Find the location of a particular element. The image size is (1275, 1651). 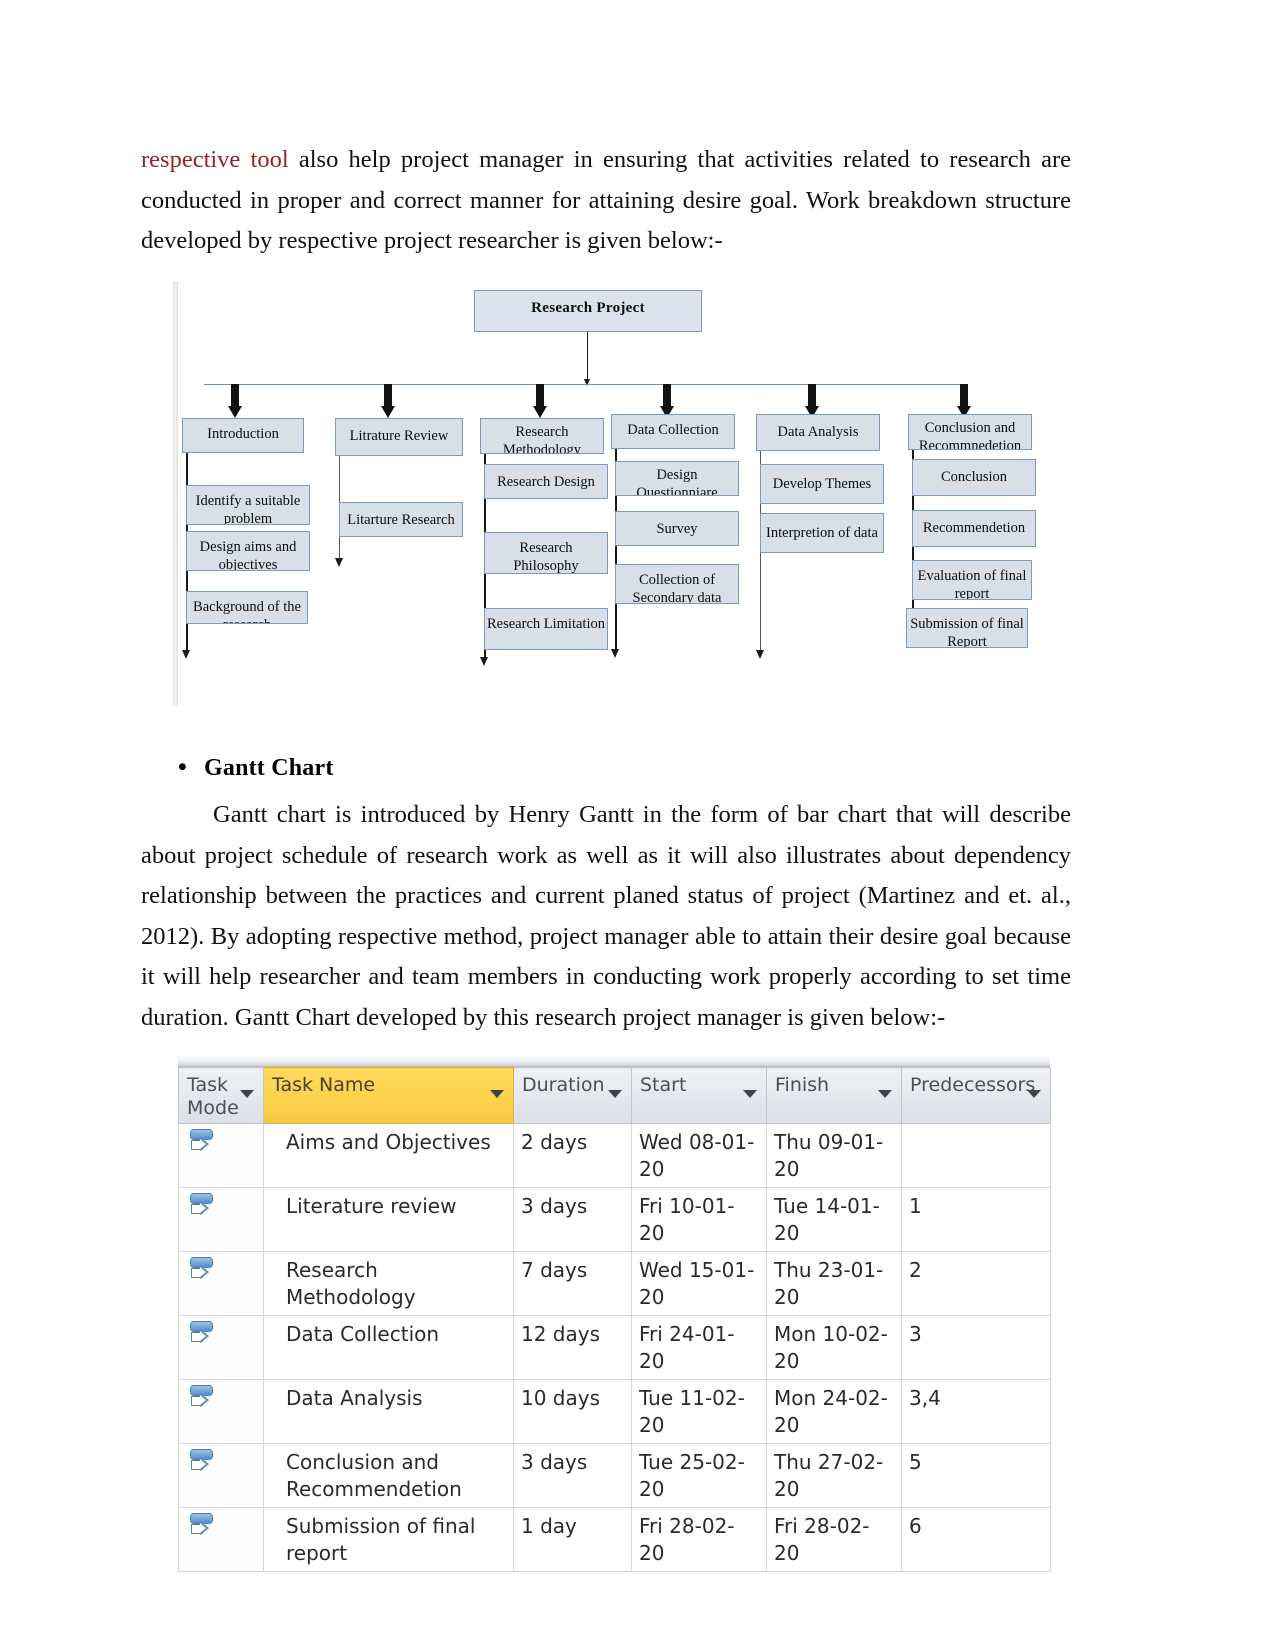

start-date-cell: Tue 25-02-20 is located at coordinates (699, 1475).